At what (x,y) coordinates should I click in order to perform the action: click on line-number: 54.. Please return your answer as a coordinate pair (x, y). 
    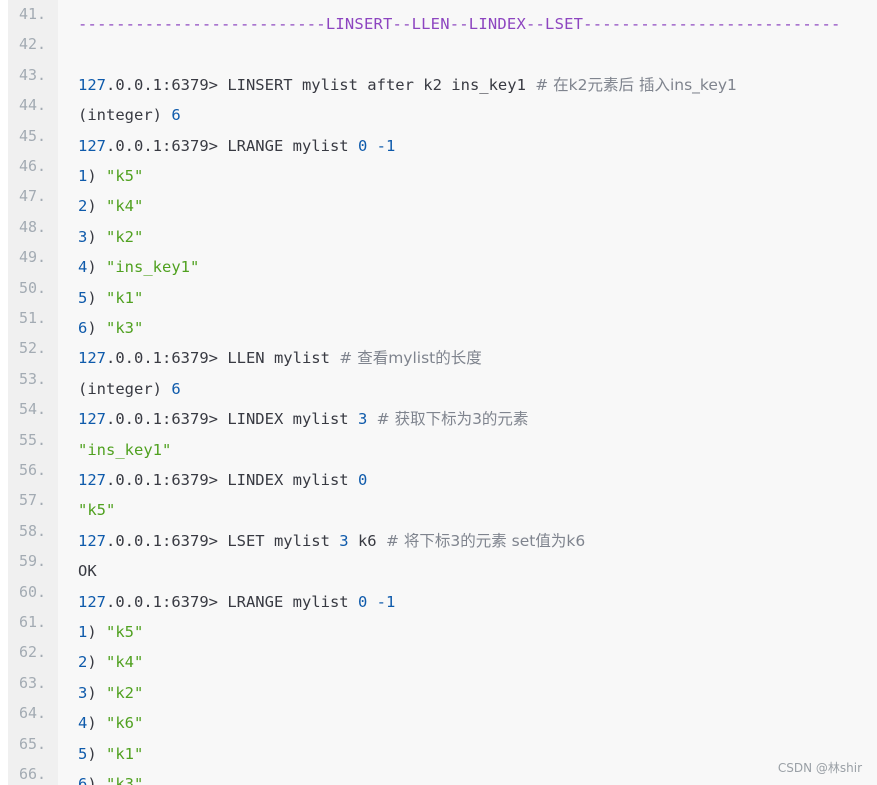
    Looking at the image, I should click on (33, 409).